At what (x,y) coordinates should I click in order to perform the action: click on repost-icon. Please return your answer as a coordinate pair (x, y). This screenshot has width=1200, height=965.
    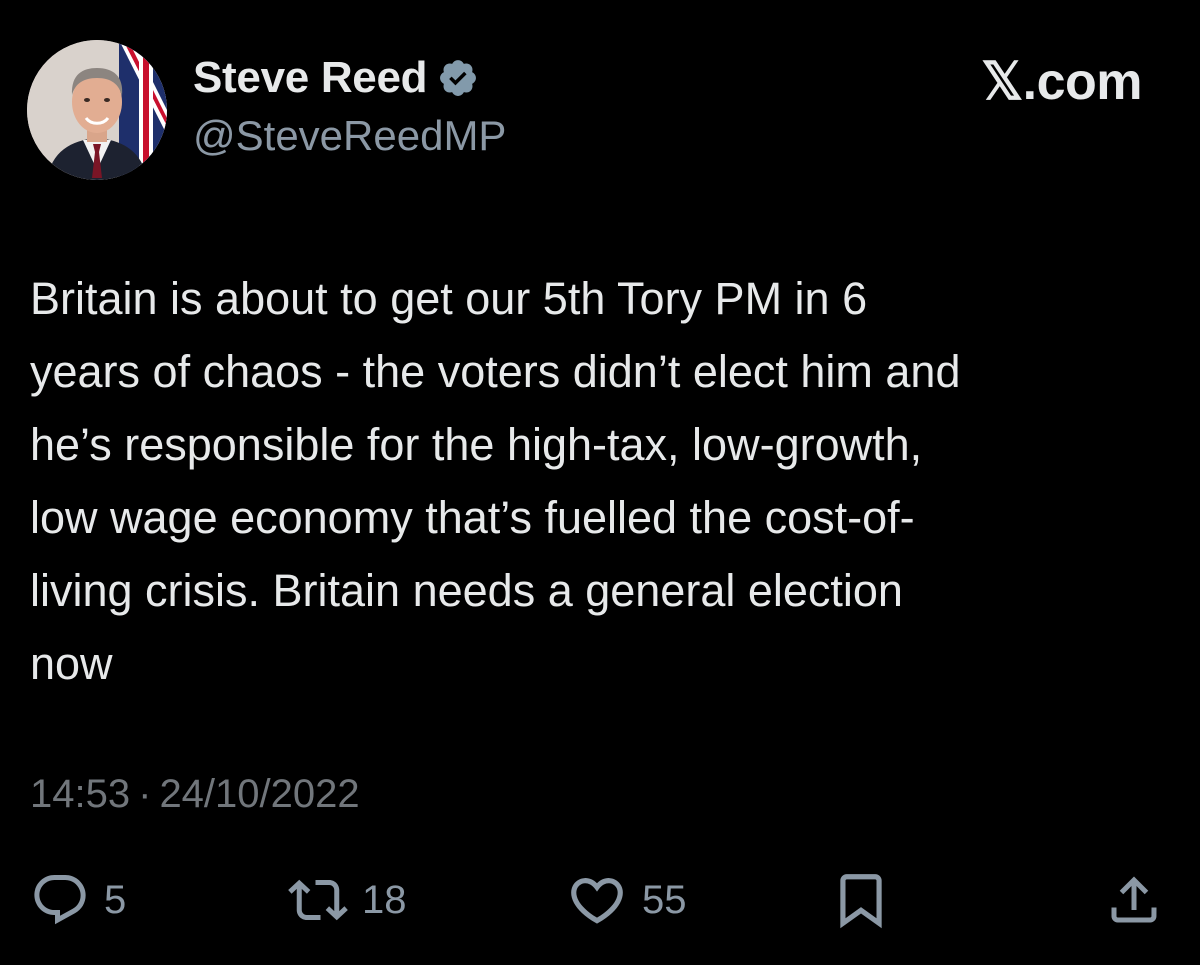
    Looking at the image, I should click on (318, 900).